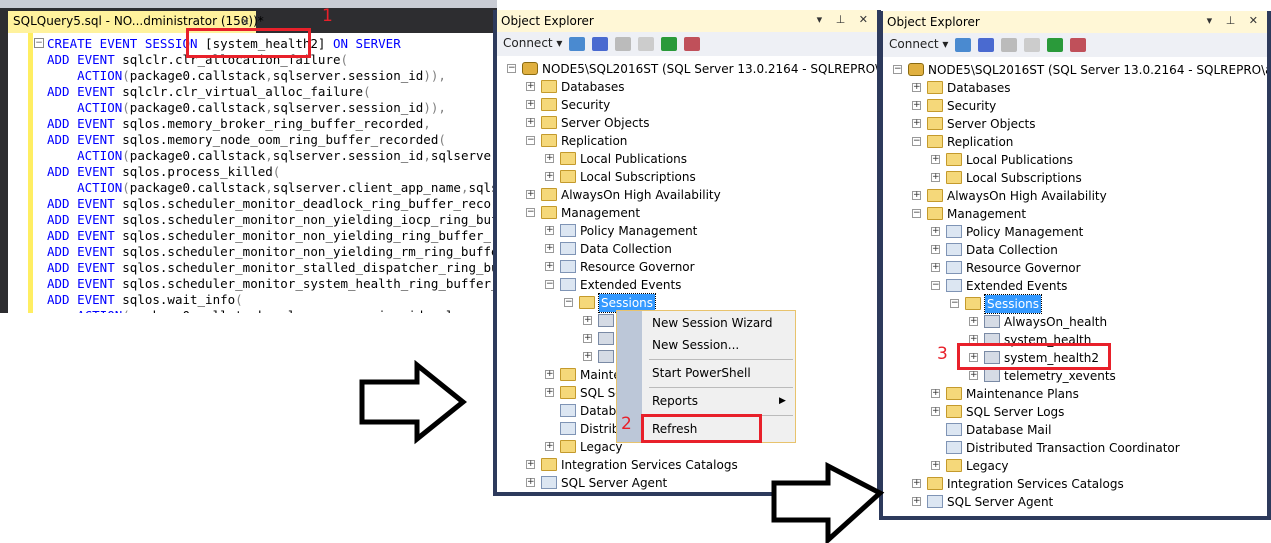 The width and height of the screenshot is (1271, 543). What do you see at coordinates (1075, 448) in the screenshot?
I see `tree-node: Distributed Transaction Coordinator` at bounding box center [1075, 448].